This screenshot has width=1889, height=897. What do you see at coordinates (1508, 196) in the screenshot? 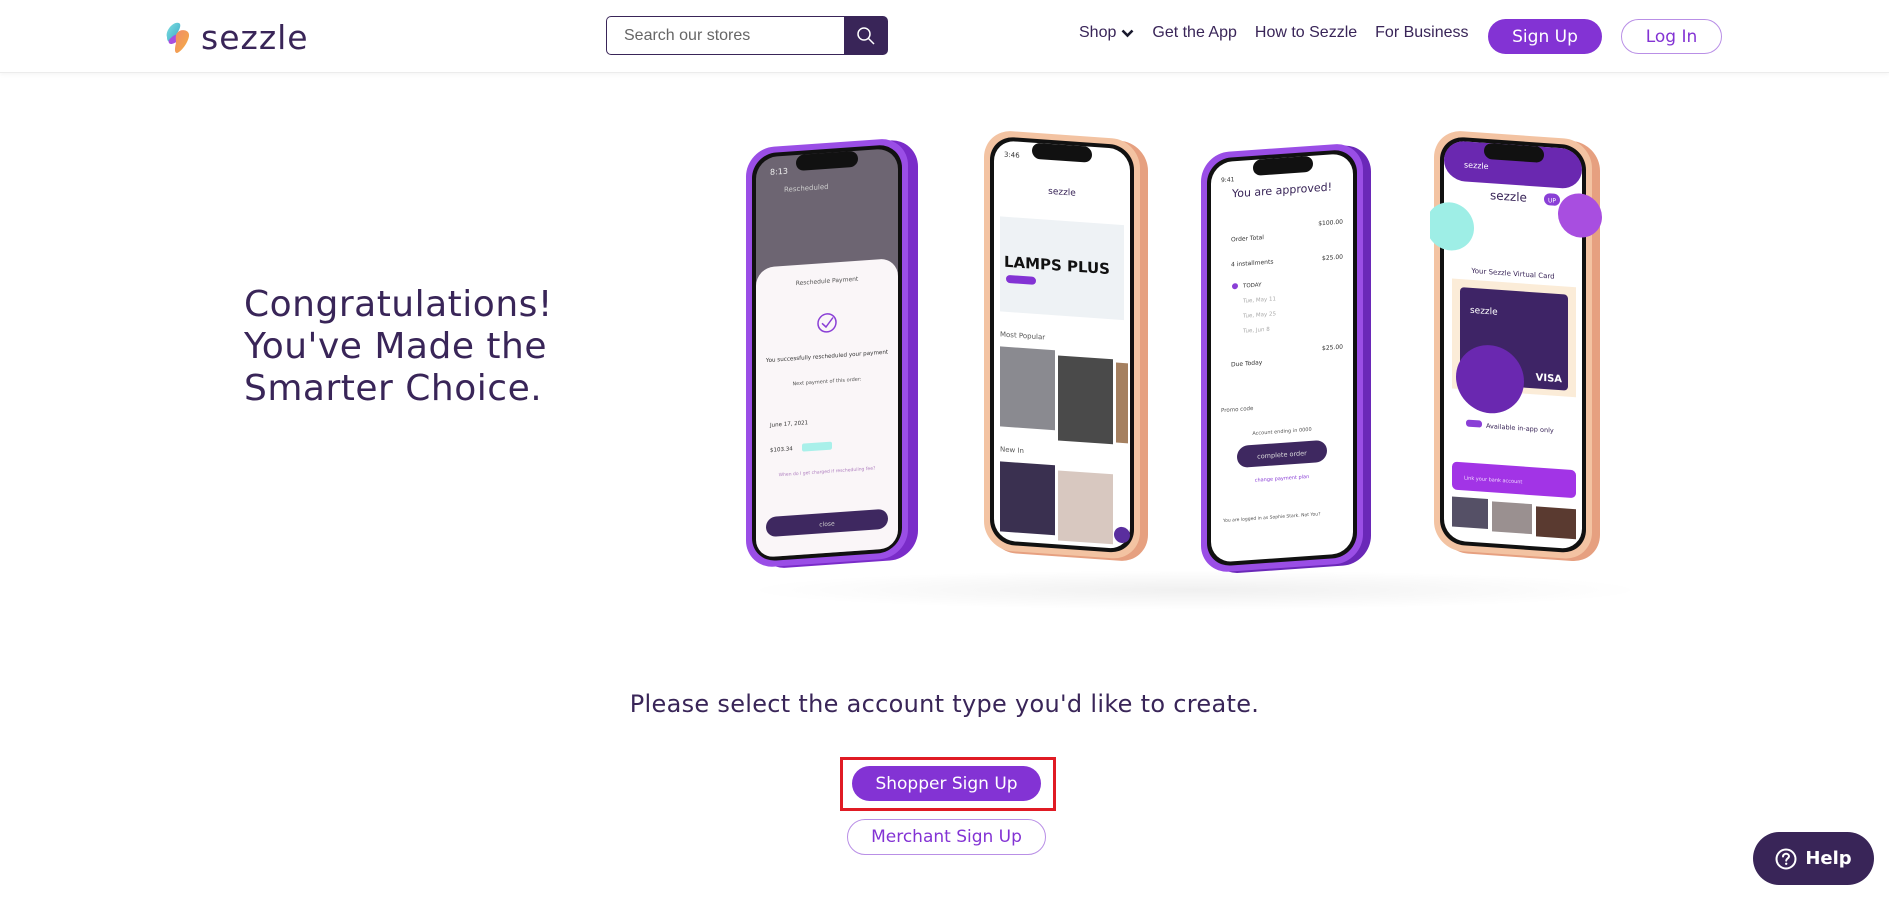
I see `phone4-promo-brand: sezzle` at bounding box center [1508, 196].